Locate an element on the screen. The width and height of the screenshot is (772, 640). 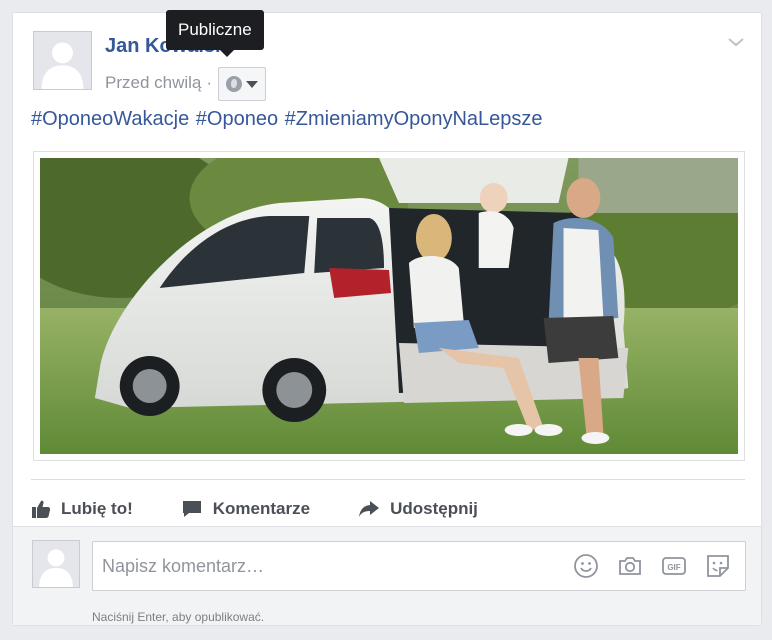
globe-icon is located at coordinates (234, 84).